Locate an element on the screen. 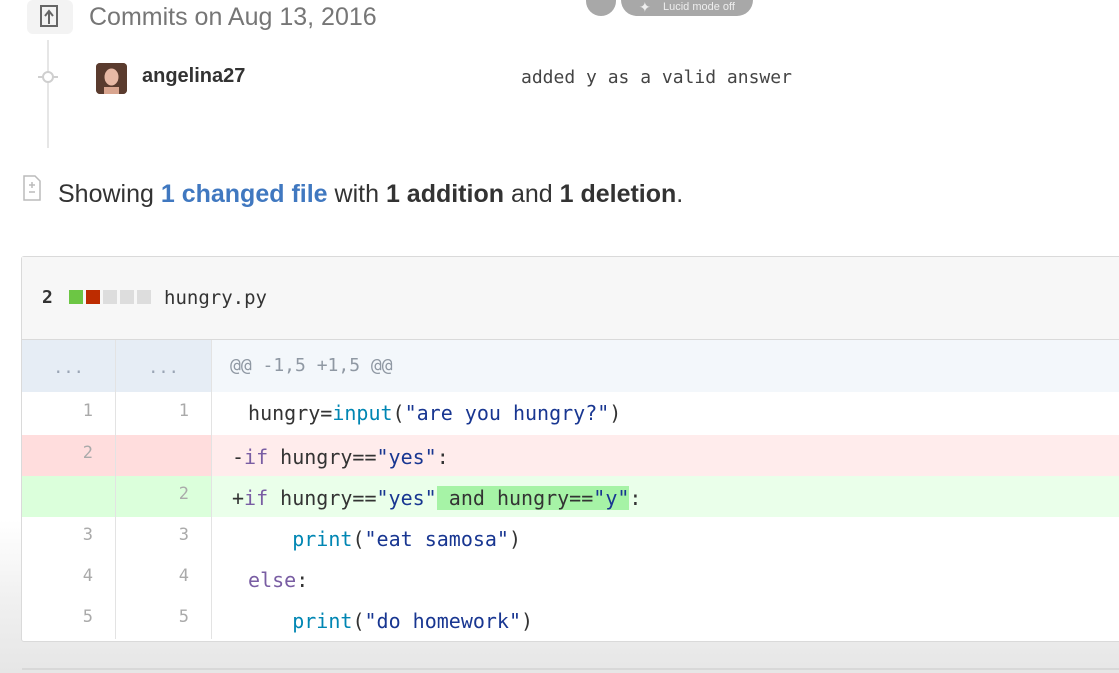 The height and width of the screenshot is (673, 1119). old-line-number: 5 is located at coordinates (69, 619).